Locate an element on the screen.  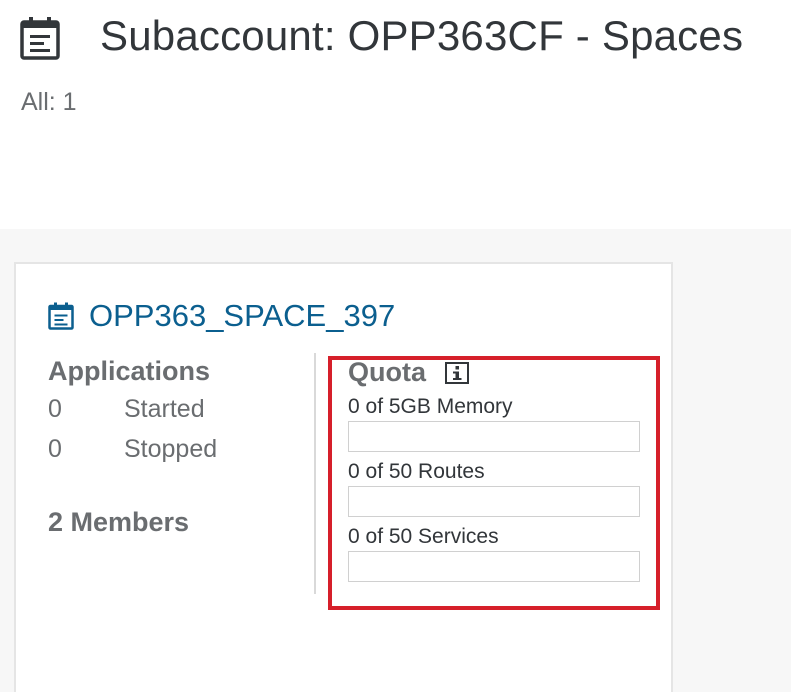
column-divider is located at coordinates (315, 473).